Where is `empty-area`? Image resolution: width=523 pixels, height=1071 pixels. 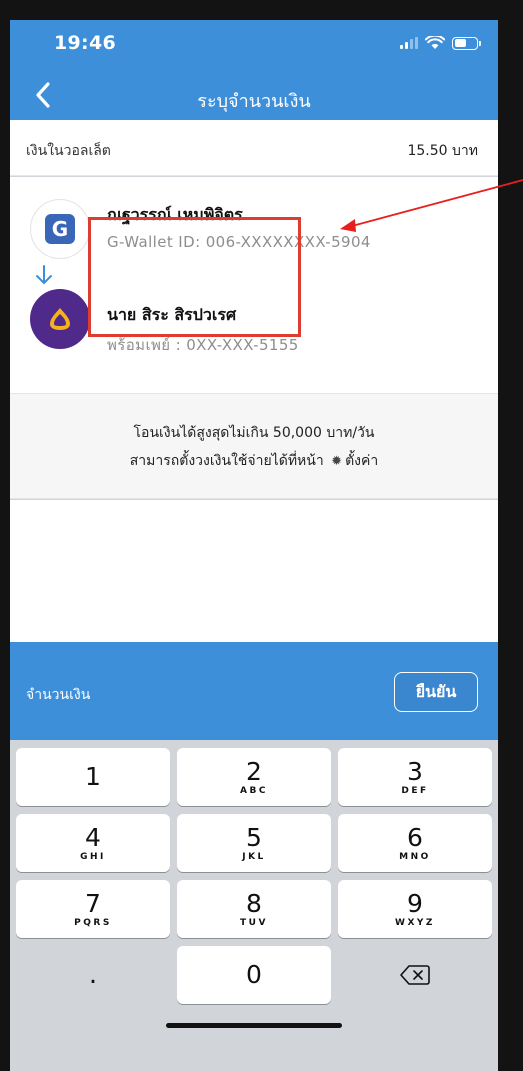
empty-area is located at coordinates (254, 571).